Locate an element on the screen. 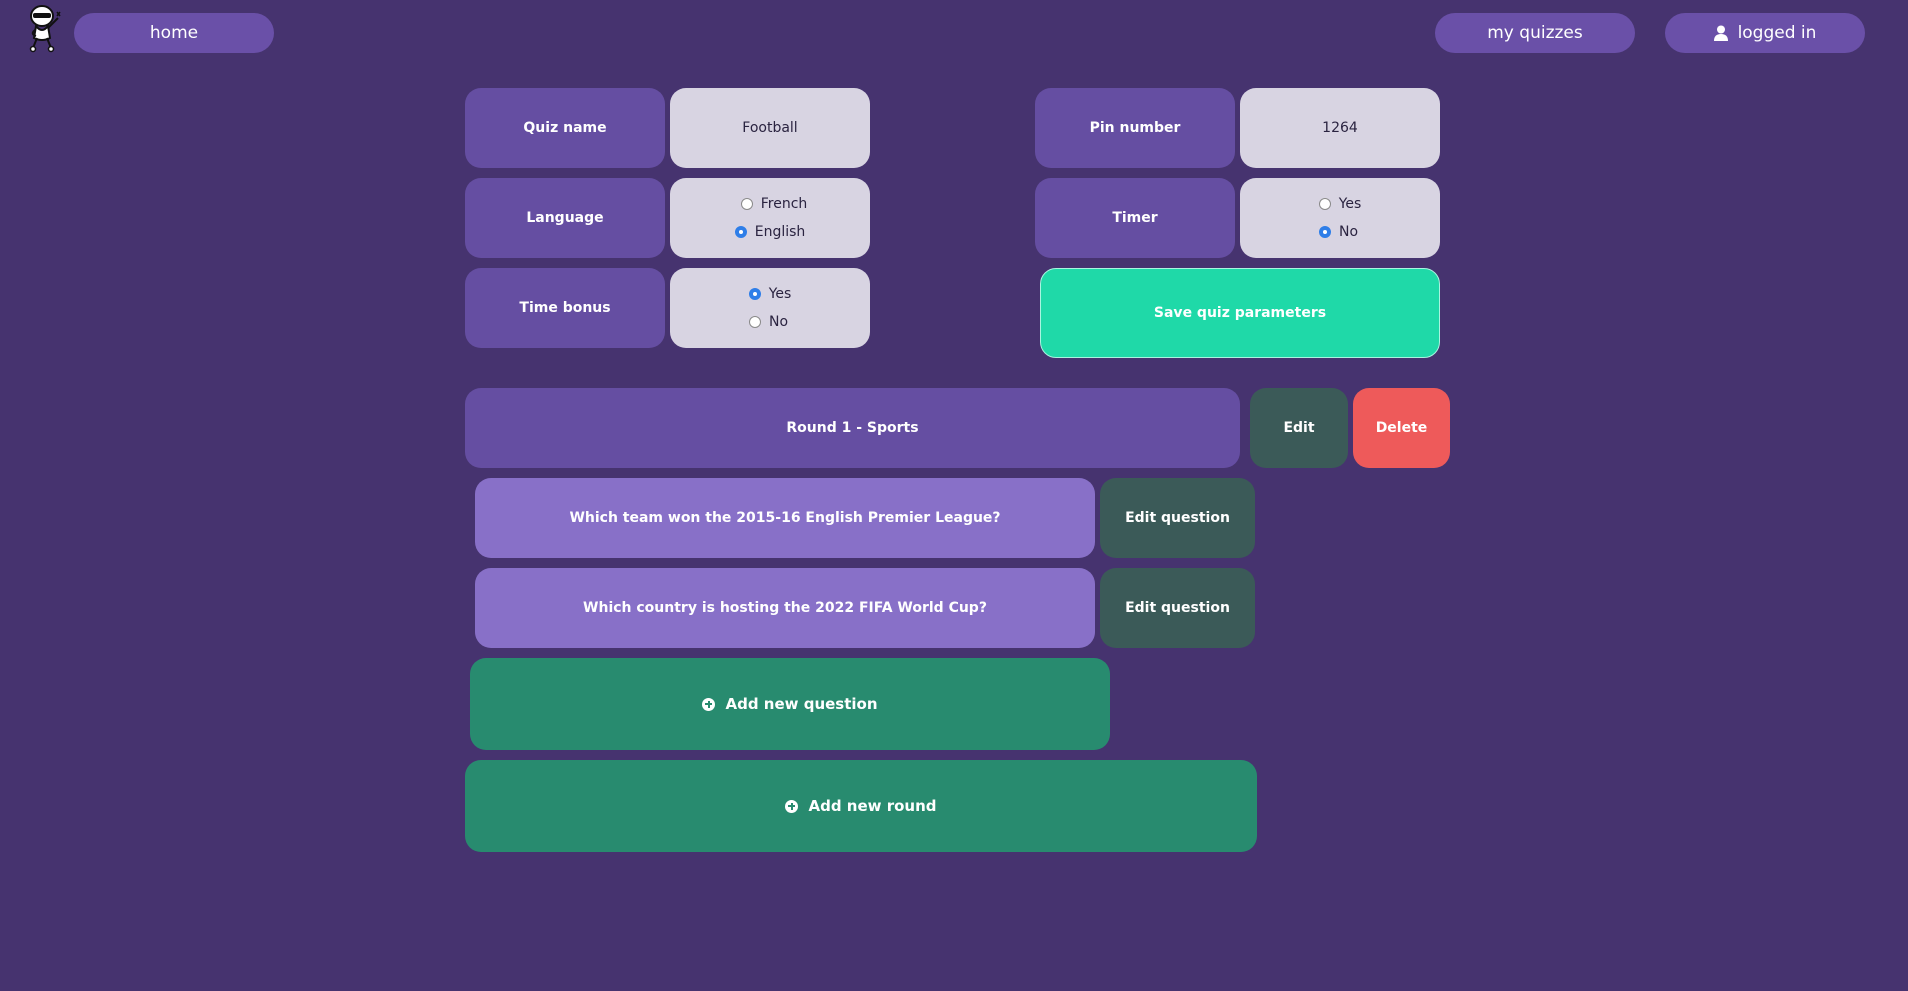  time-bonus-label: Time bonus is located at coordinates (565, 308).